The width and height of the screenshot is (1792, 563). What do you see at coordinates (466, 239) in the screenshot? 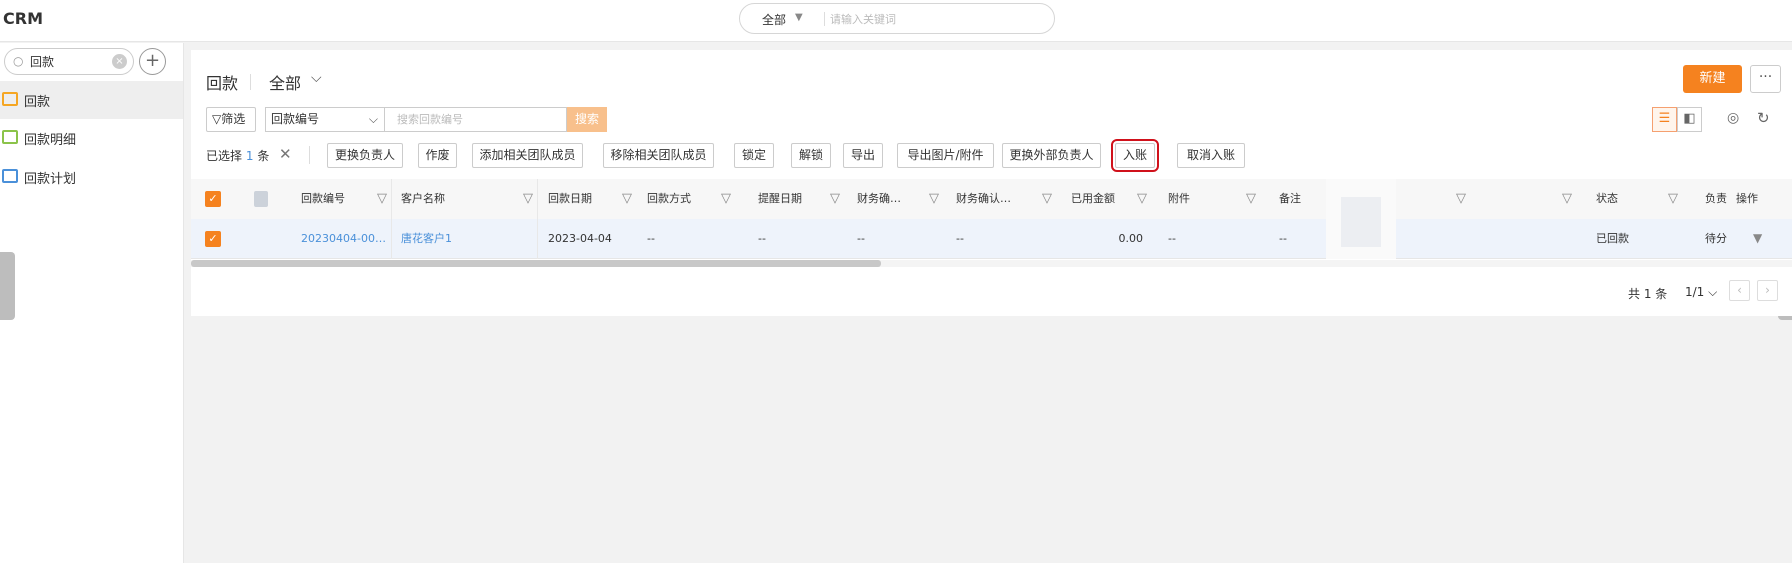
I see `cell-customer: 唐花客户1` at bounding box center [466, 239].